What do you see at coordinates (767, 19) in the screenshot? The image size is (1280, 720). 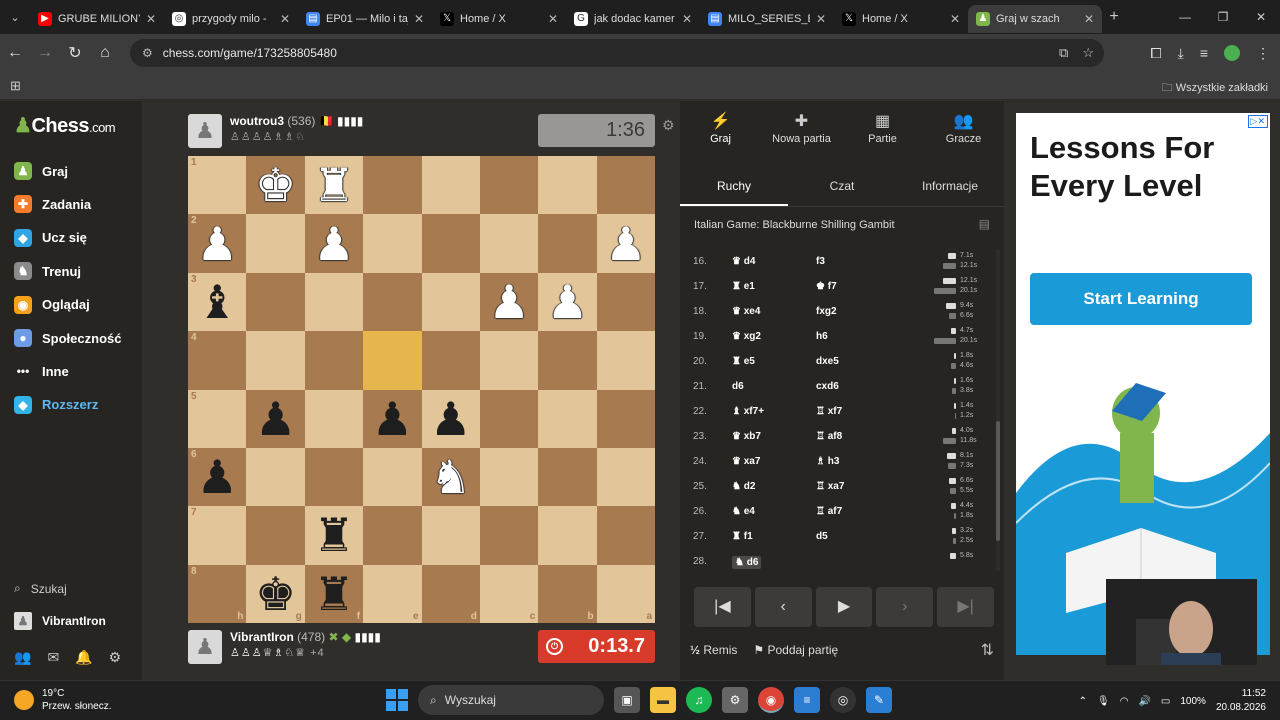 I see `browser-tab: ▤ MILO_SERIES_BIB ✕` at bounding box center [767, 19].